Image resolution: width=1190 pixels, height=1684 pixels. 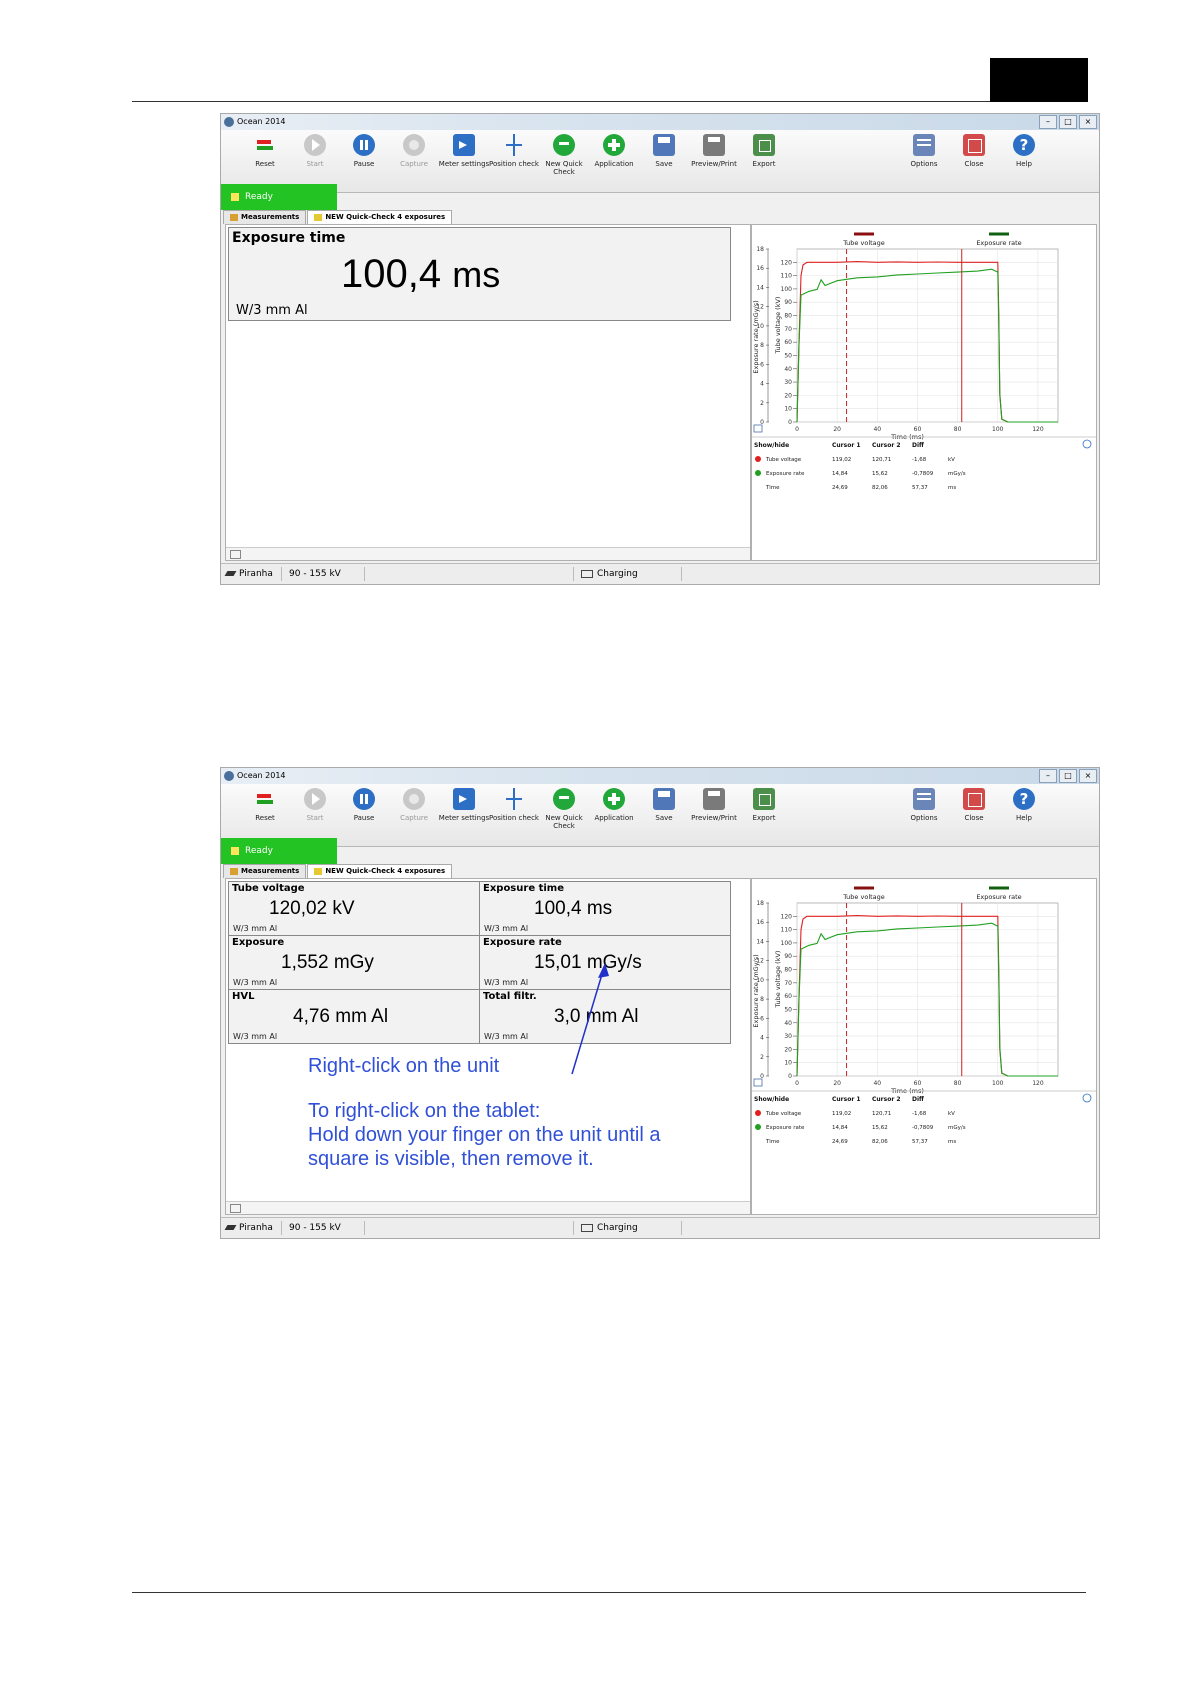 I want to click on window-titlebar: Ocean 2014 – □ ×, so click(x=660, y=122).